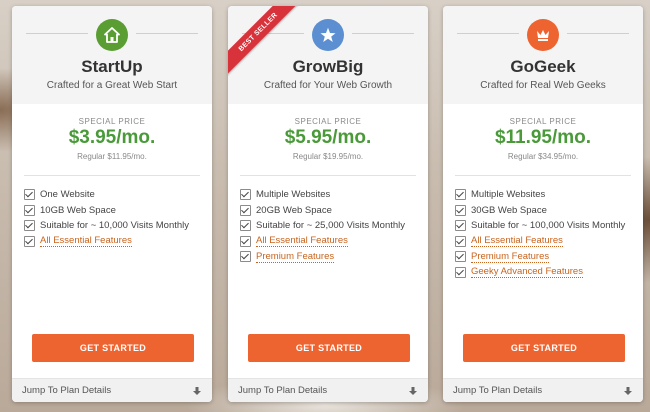  Describe the element at coordinates (543, 137) in the screenshot. I see `plan-price: $11.95/mo.` at that location.